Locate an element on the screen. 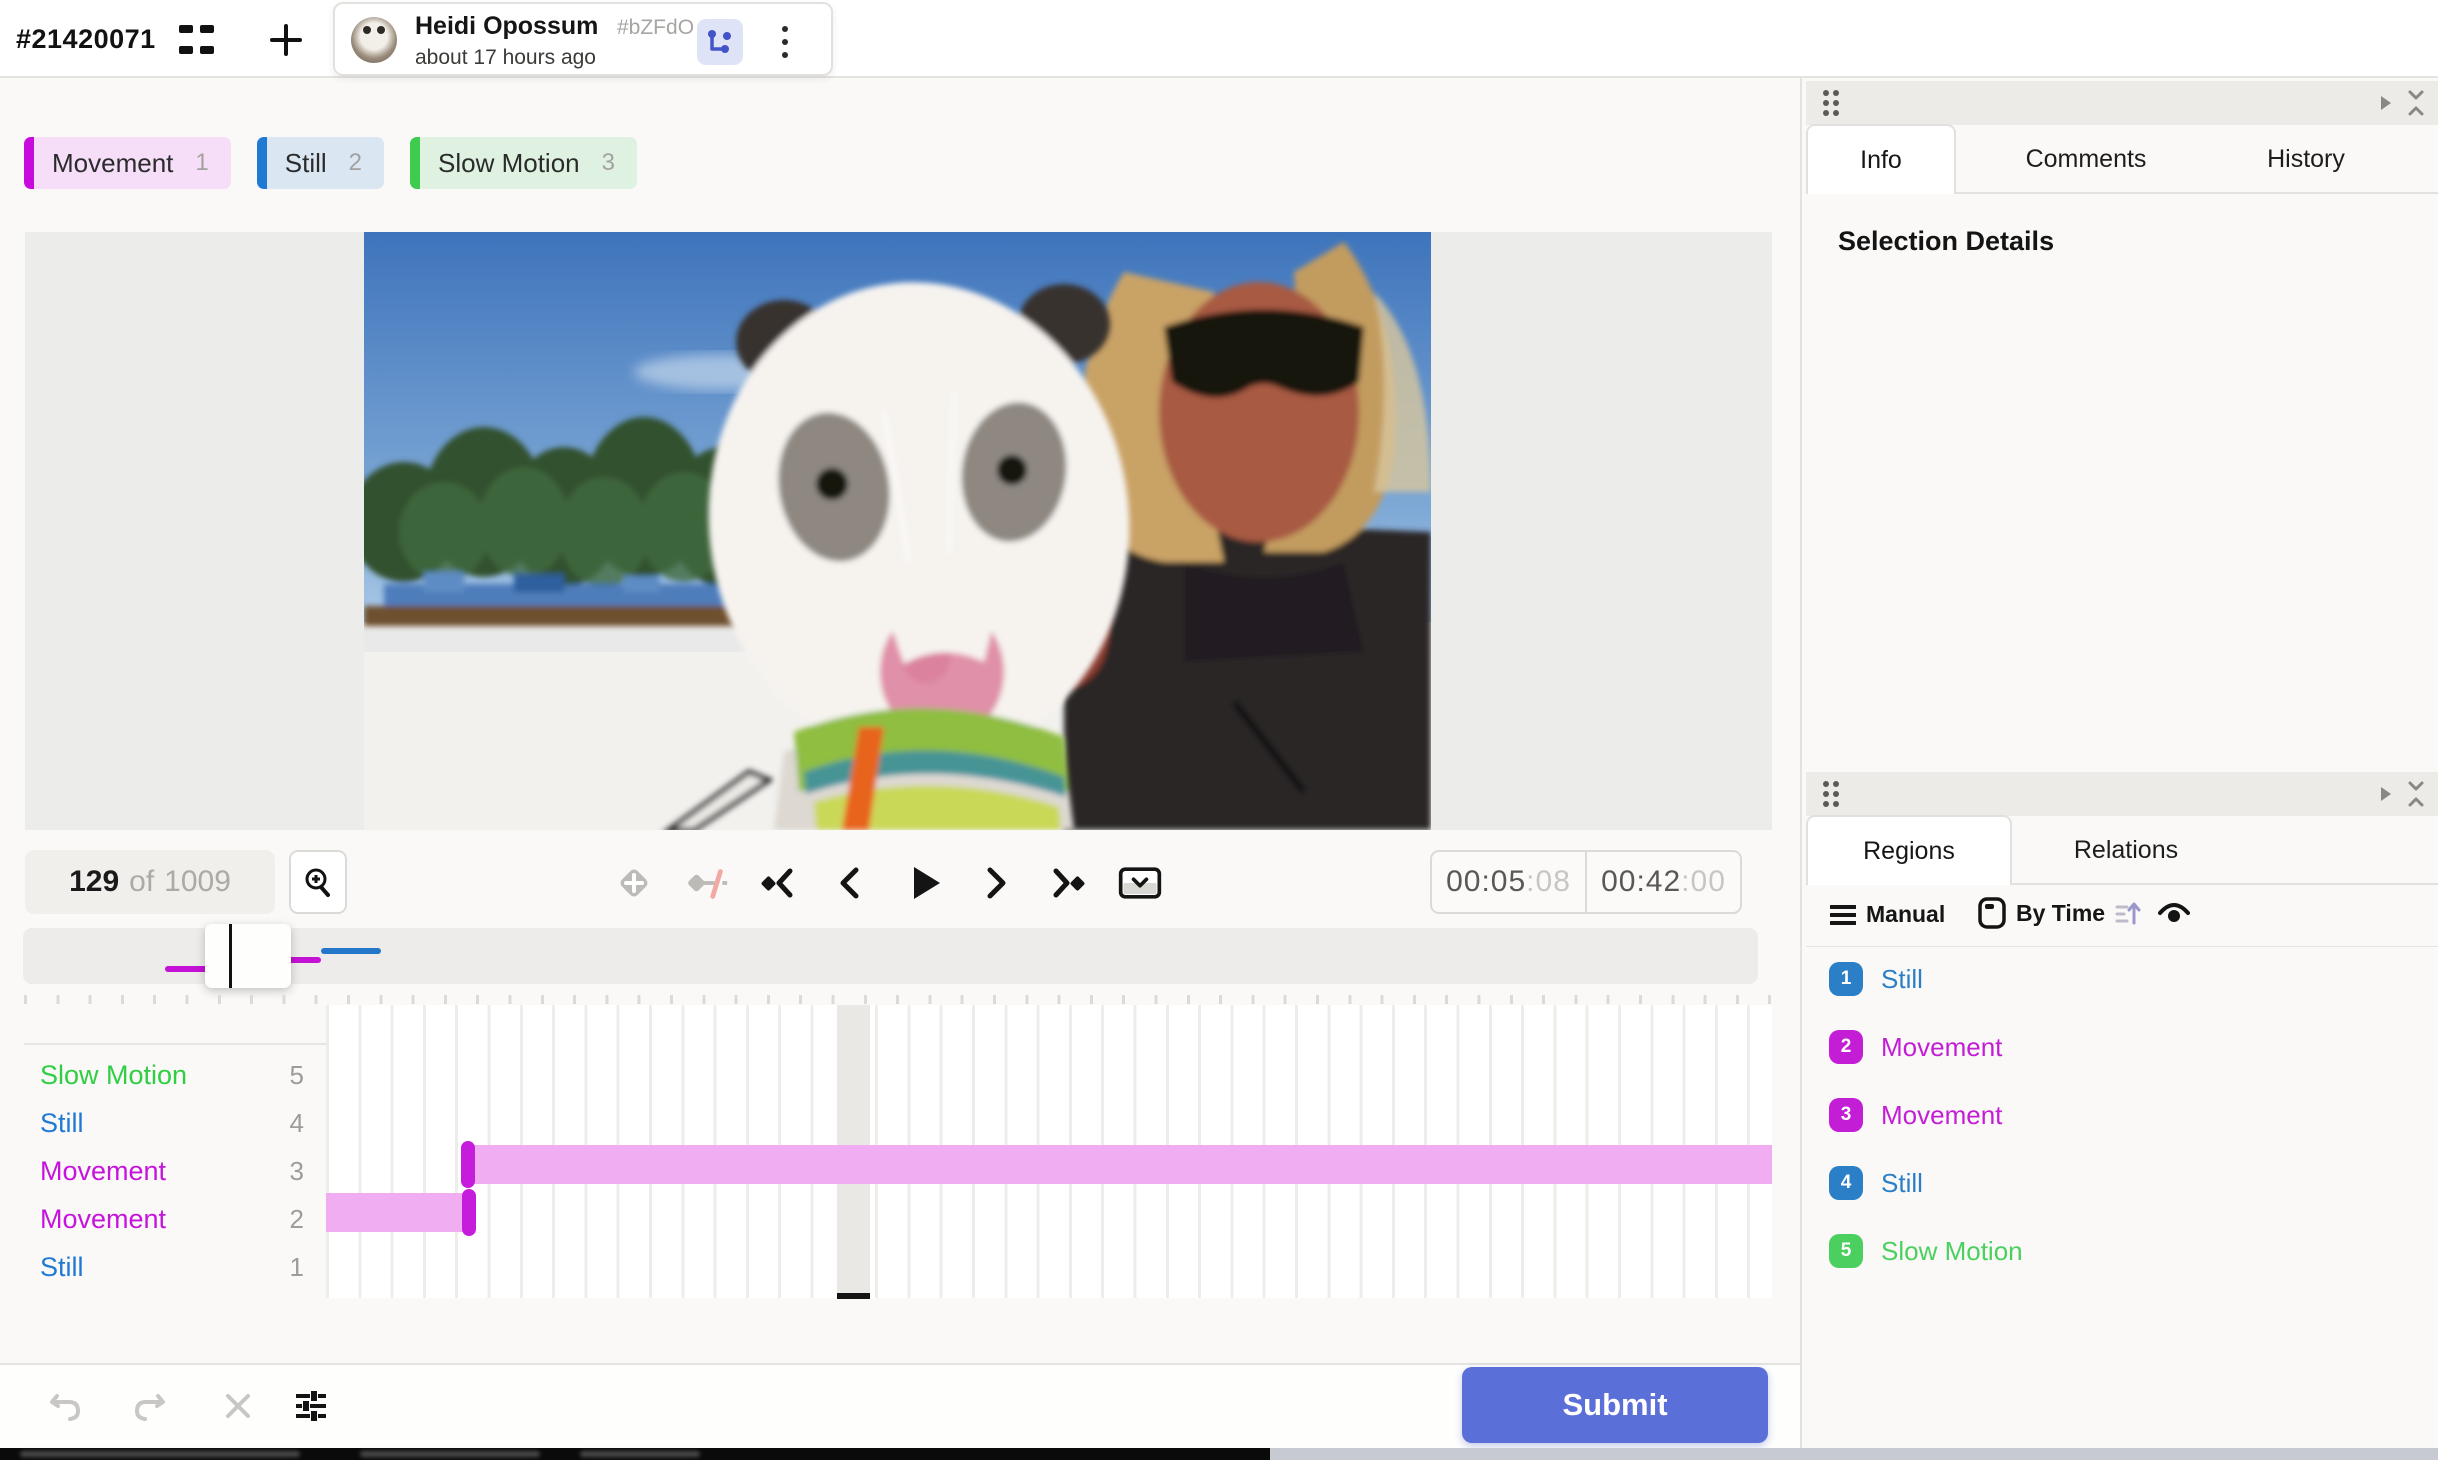 This screenshot has height=1460, width=2438. track-row-still: Still 1 is located at coordinates (175, 1267).